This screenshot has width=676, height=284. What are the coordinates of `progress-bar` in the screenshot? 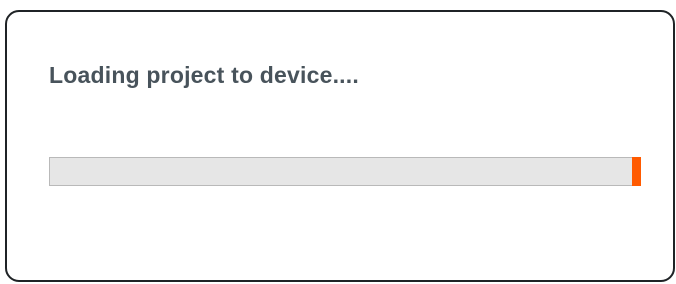 It's located at (345, 171).